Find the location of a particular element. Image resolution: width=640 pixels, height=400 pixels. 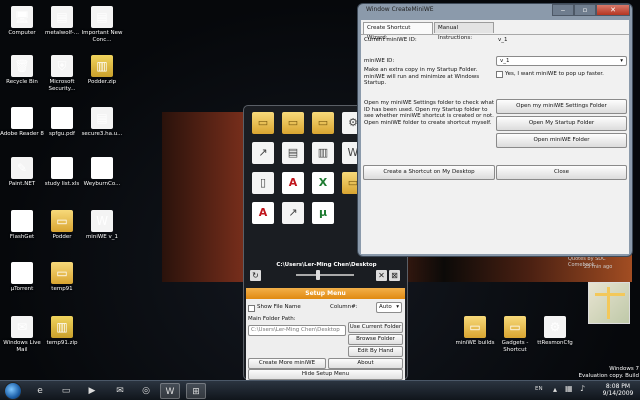

edit-by-hand-button: Edit By Hand is located at coordinates (375, 351).